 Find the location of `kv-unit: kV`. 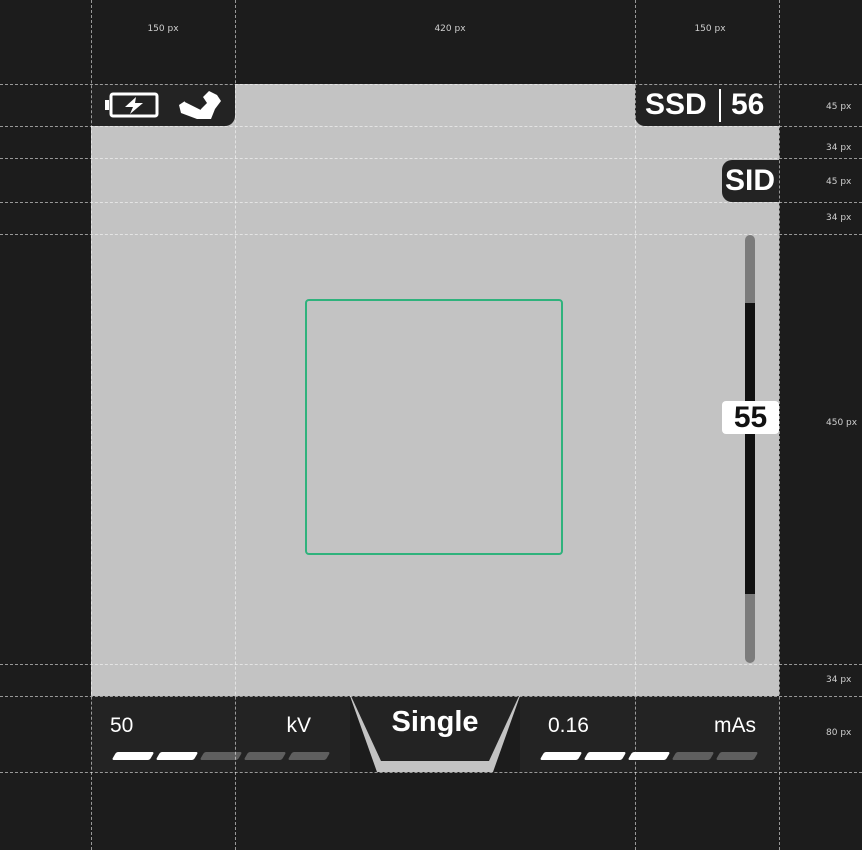

kv-unit: kV is located at coordinates (298, 725).